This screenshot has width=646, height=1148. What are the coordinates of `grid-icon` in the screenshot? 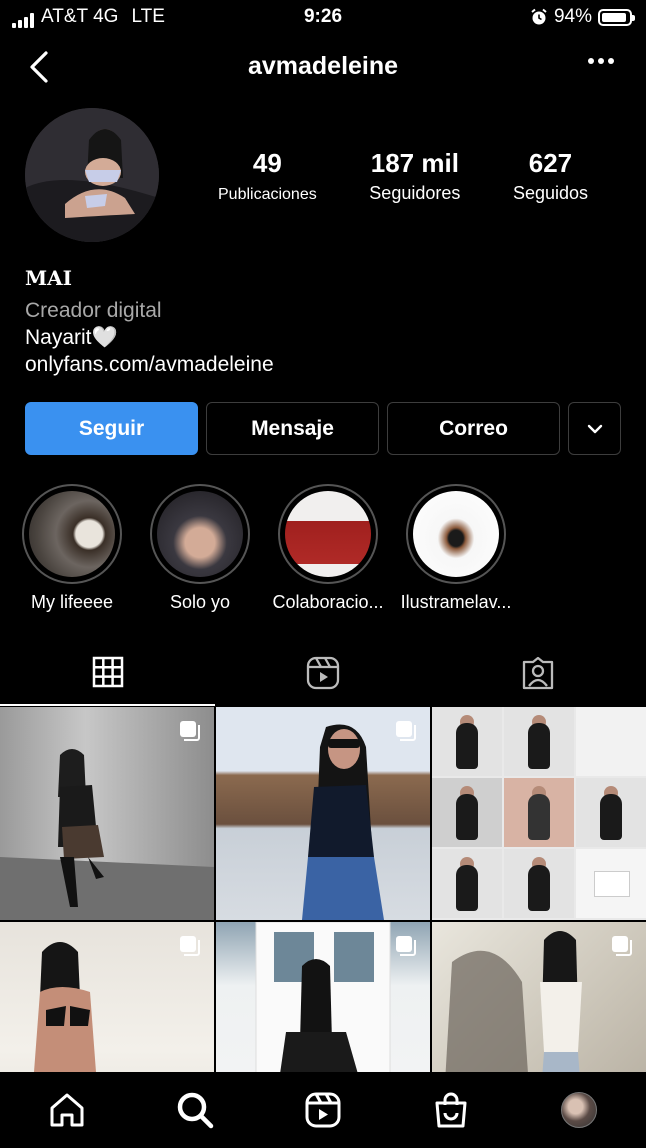 It's located at (107, 672).